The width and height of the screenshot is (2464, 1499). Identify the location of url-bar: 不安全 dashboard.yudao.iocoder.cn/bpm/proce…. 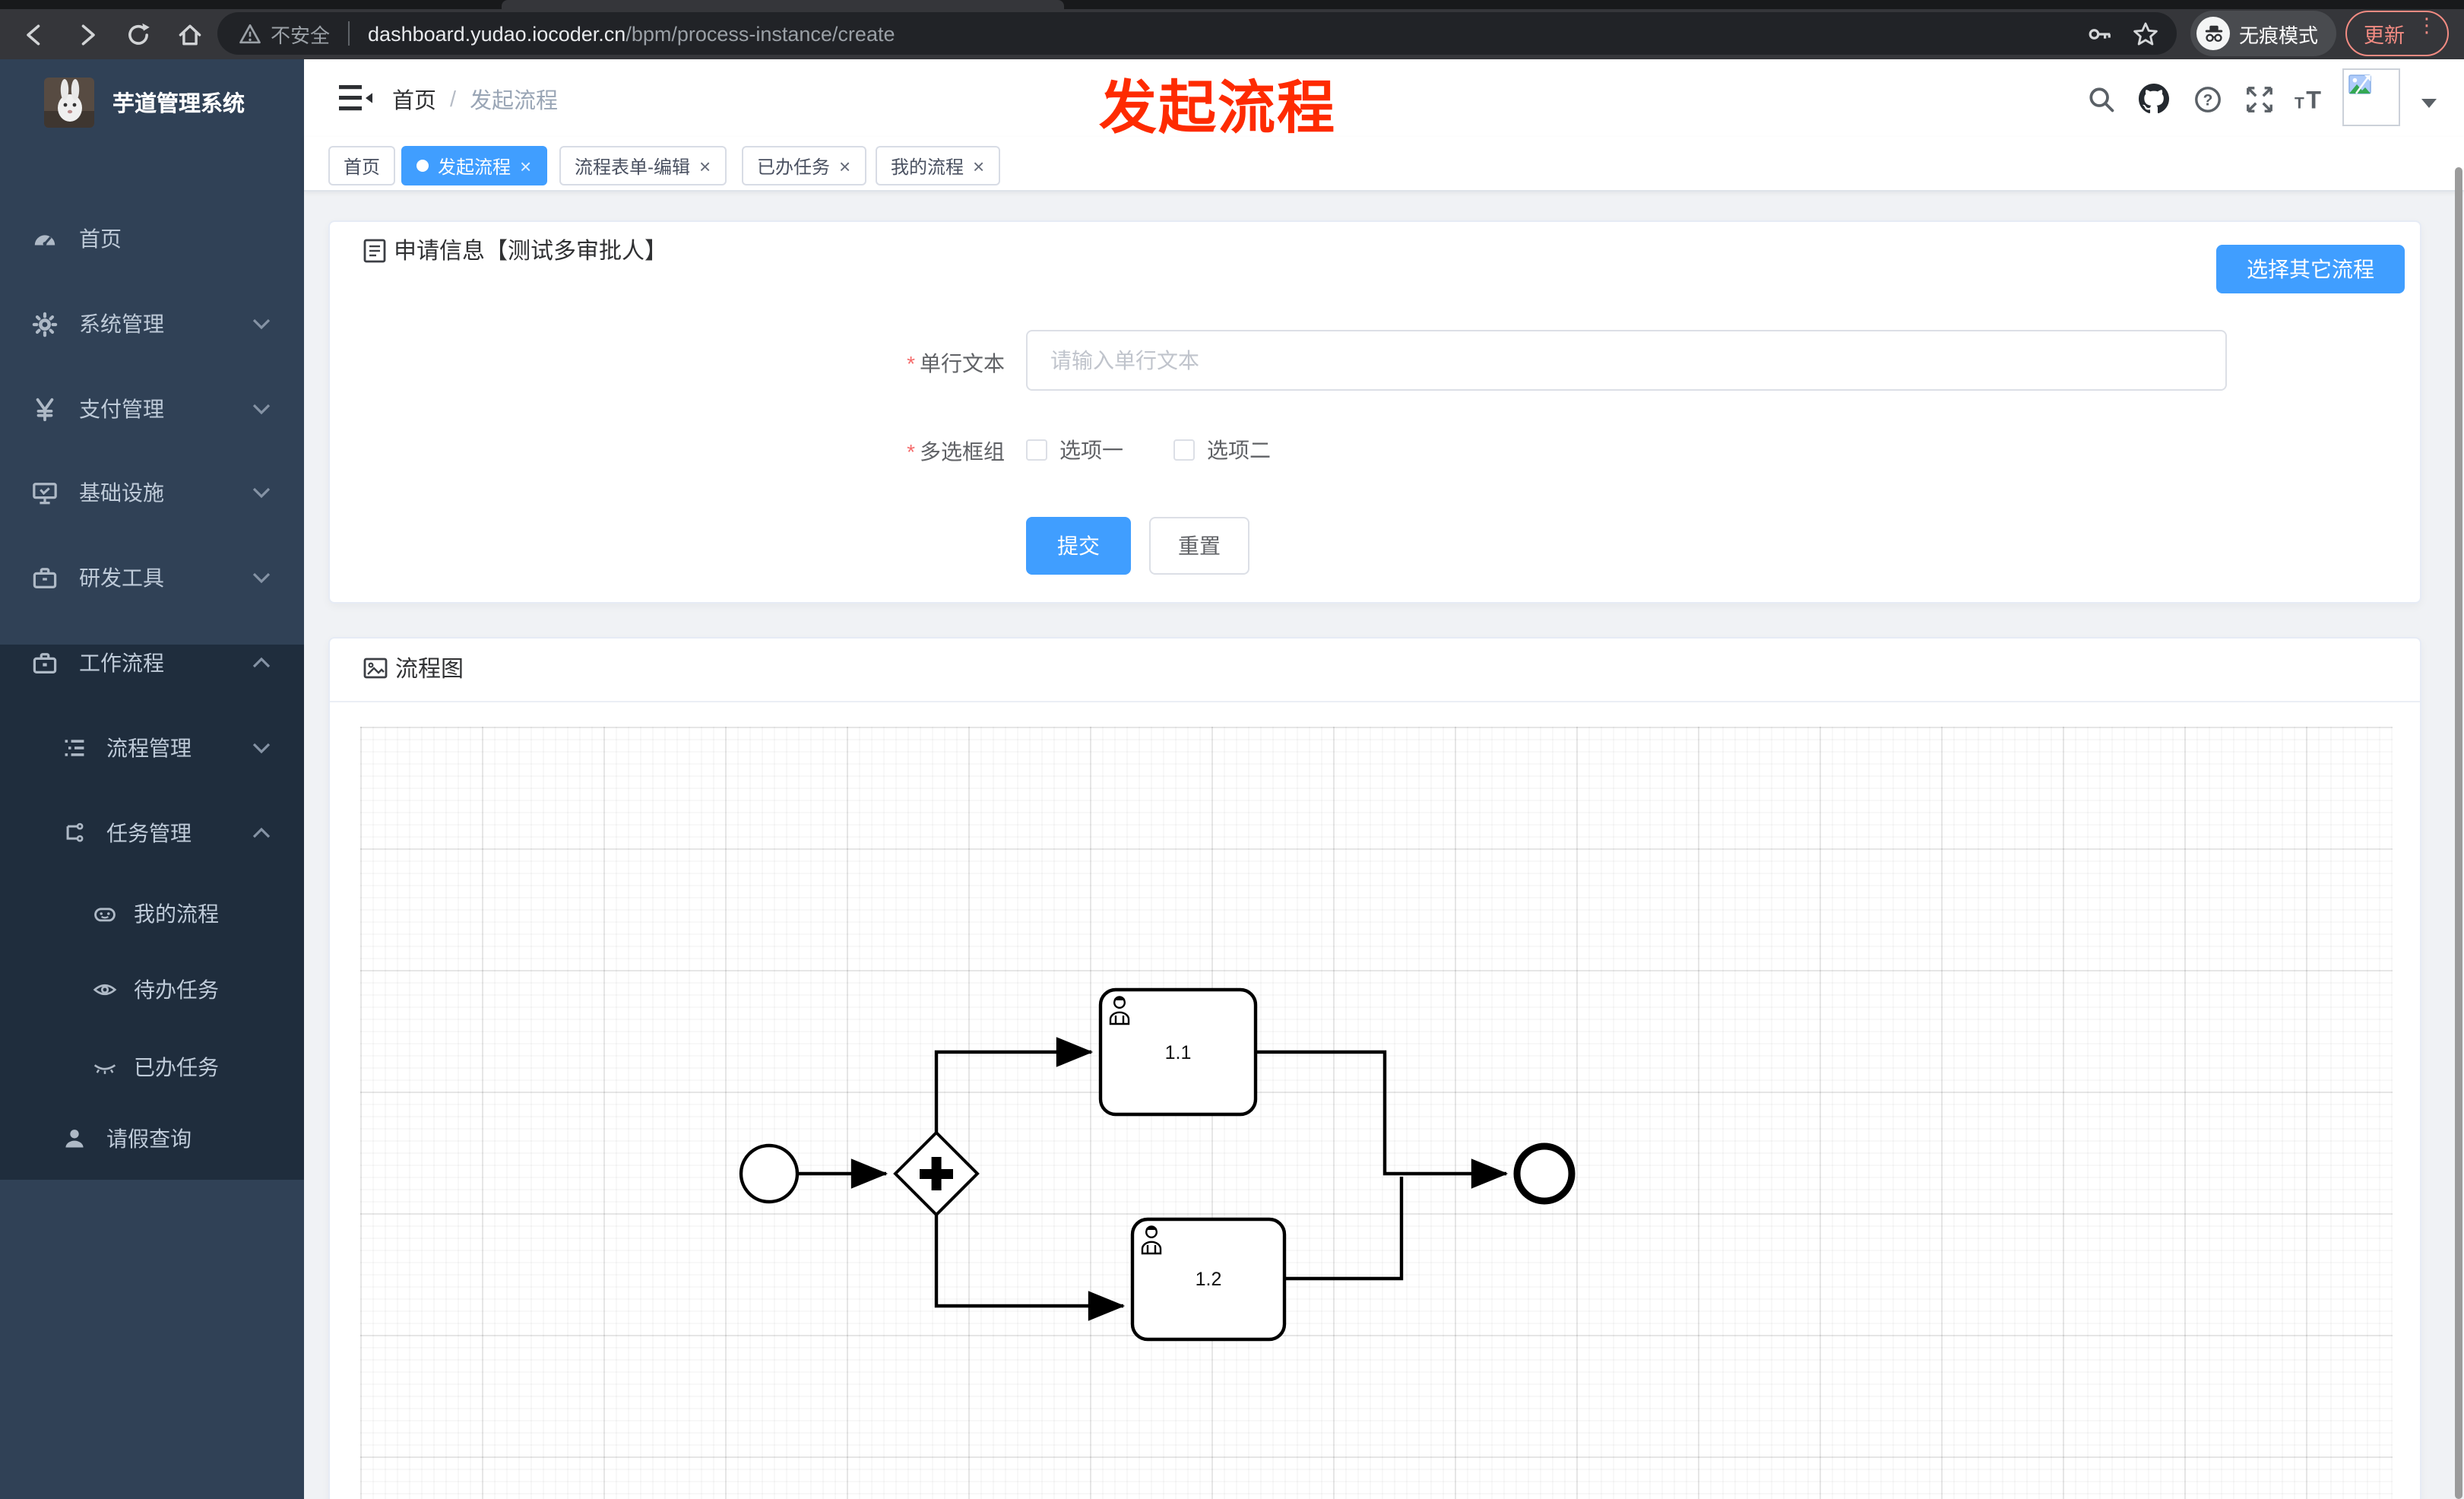
(1197, 33).